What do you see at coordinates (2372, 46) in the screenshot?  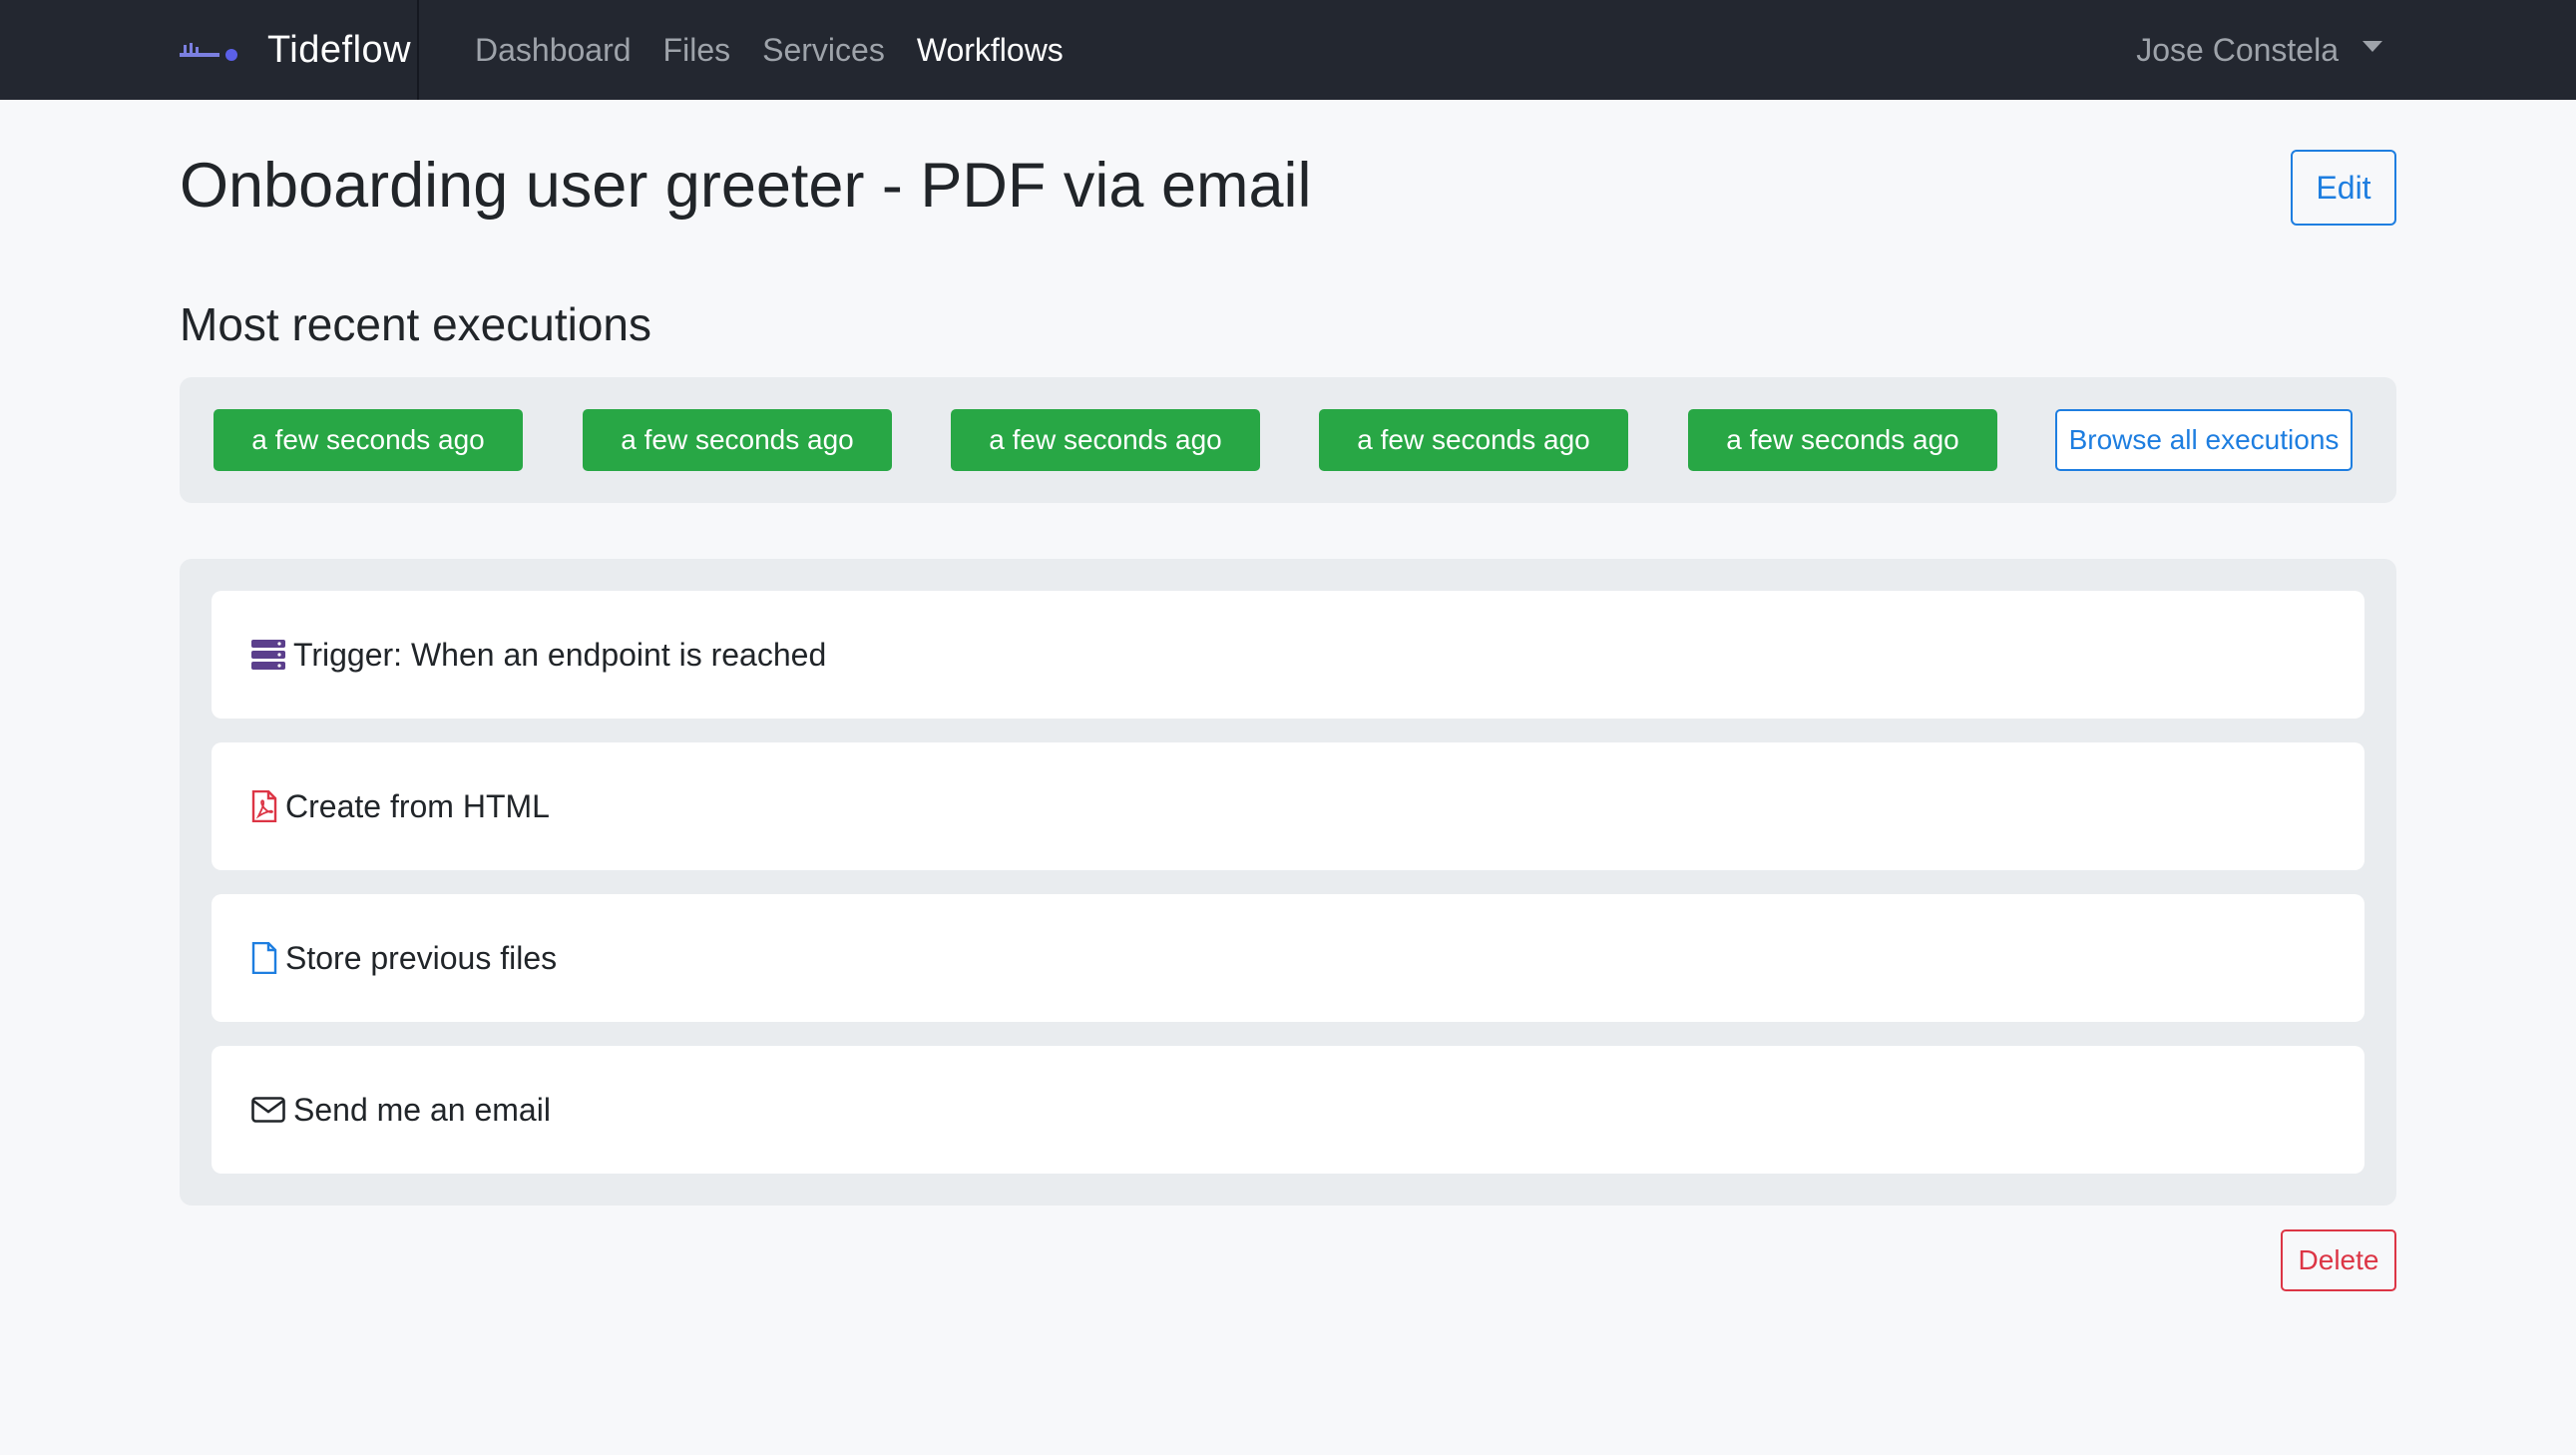 I see `caret-down-icon` at bounding box center [2372, 46].